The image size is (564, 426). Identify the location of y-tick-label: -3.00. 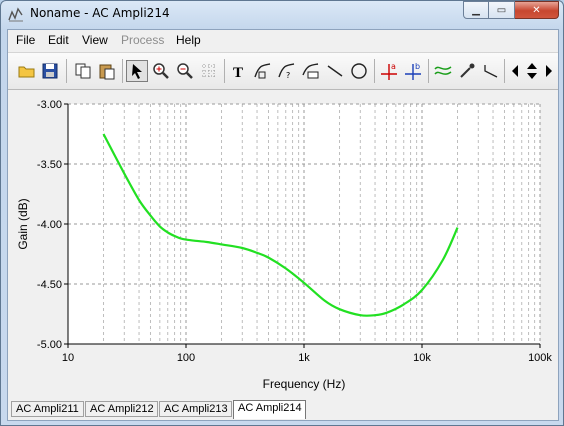
(49, 105).